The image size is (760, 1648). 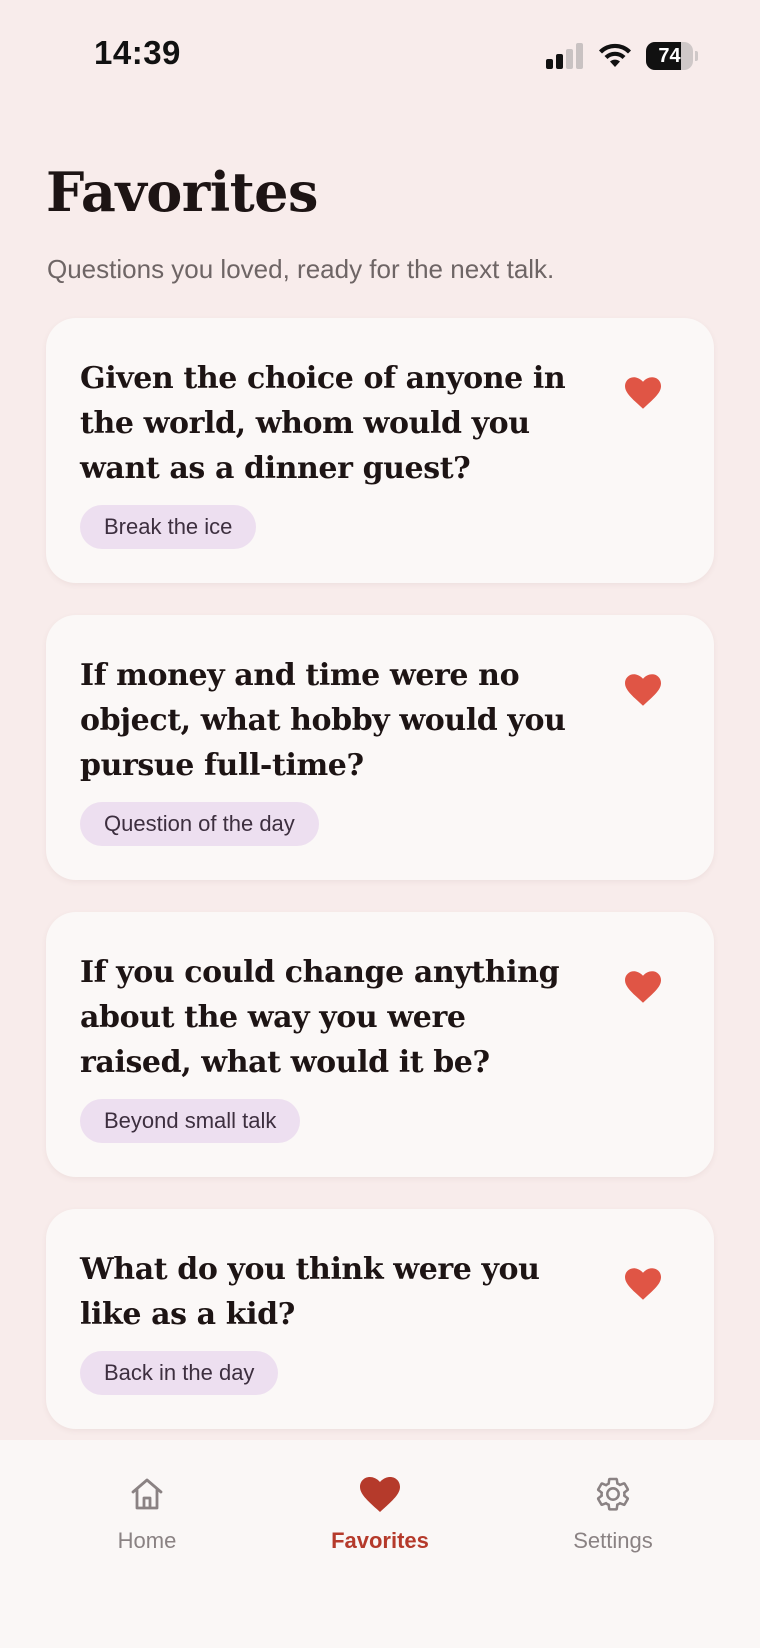 I want to click on status-time: 14:39, so click(x=137, y=52).